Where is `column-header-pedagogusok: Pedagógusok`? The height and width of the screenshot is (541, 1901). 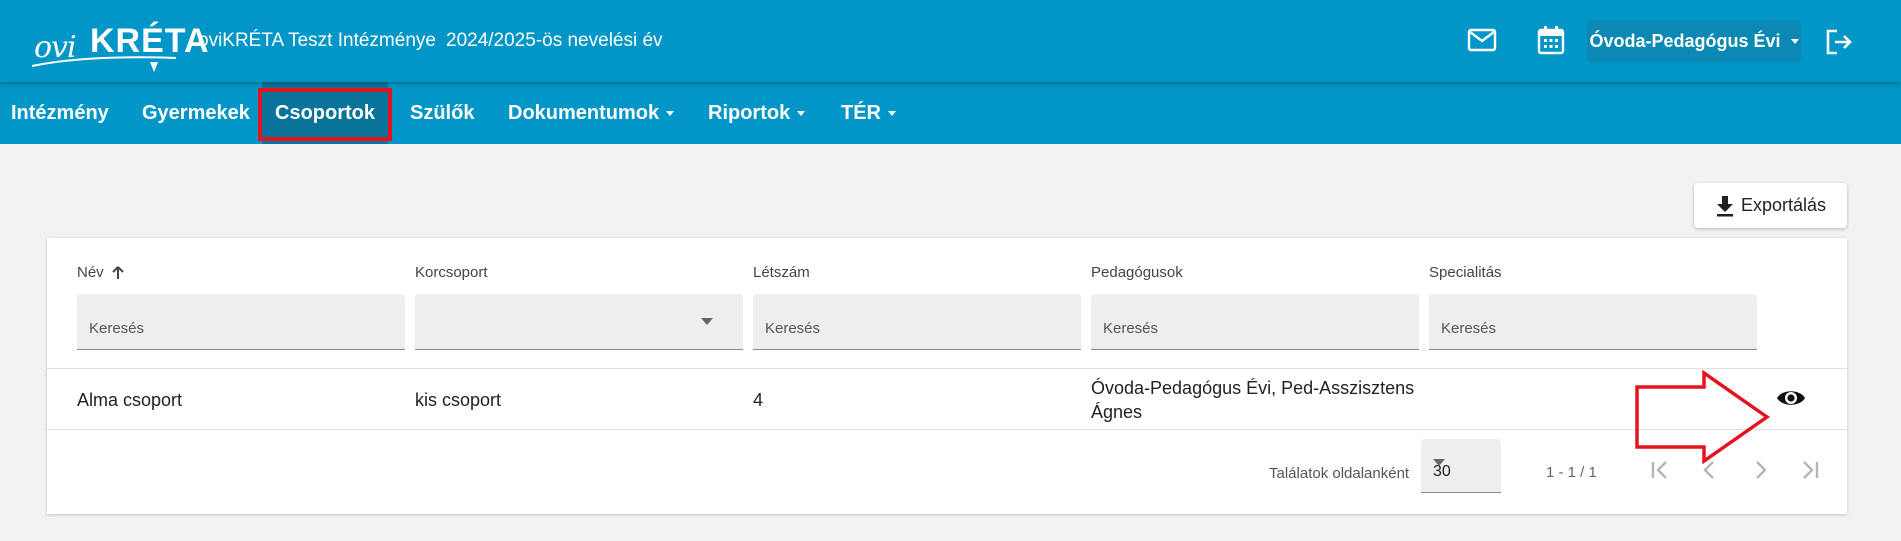
column-header-pedagogusok: Pedagógusok is located at coordinates (1137, 272).